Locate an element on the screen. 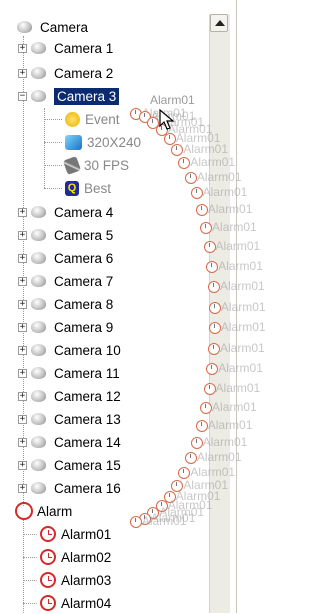  tree-item-alarm: Alarm03 is located at coordinates (75, 580).